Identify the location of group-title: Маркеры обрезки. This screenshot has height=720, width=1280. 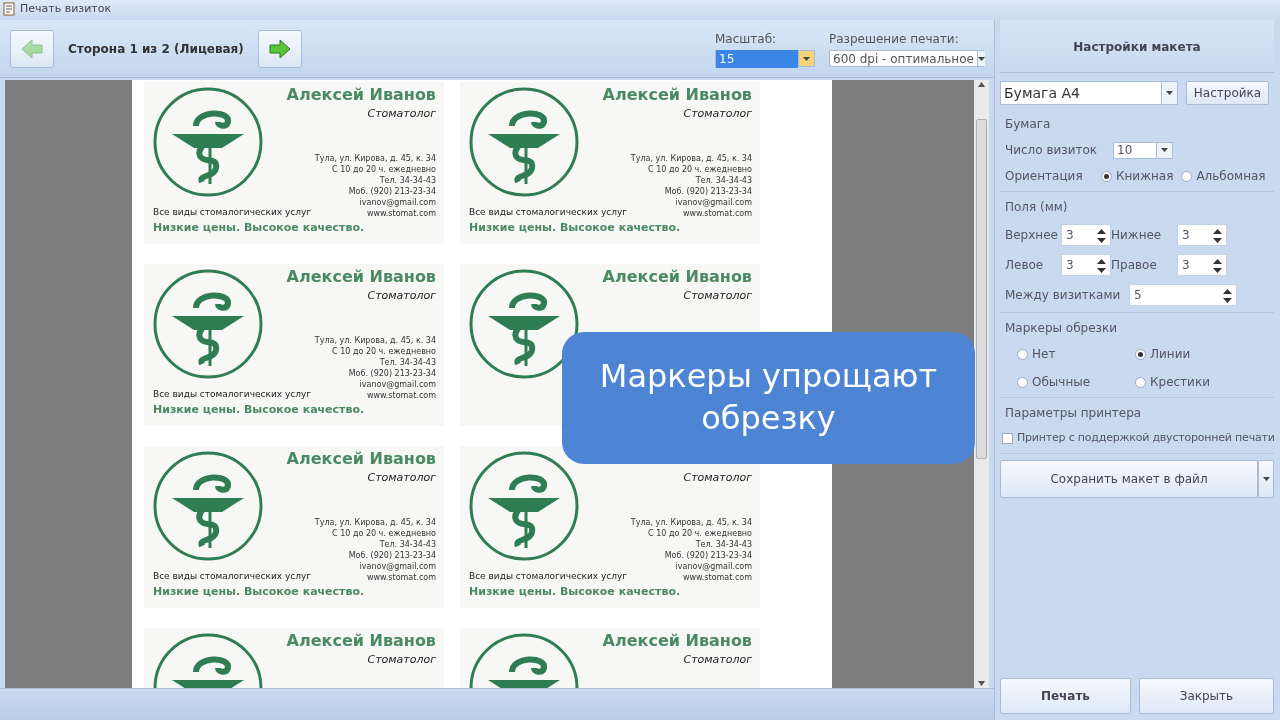
(1062, 328).